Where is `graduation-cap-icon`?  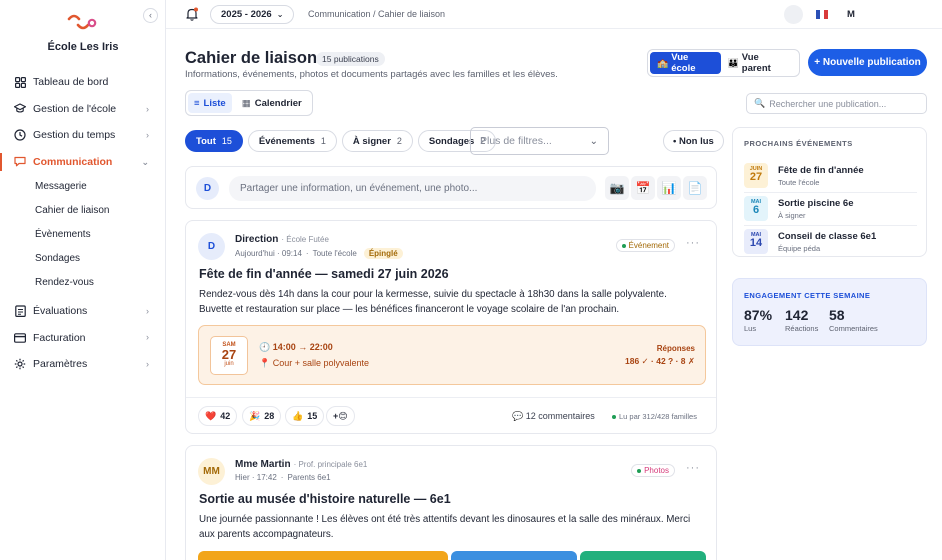
graduation-cap-icon is located at coordinates (20, 109).